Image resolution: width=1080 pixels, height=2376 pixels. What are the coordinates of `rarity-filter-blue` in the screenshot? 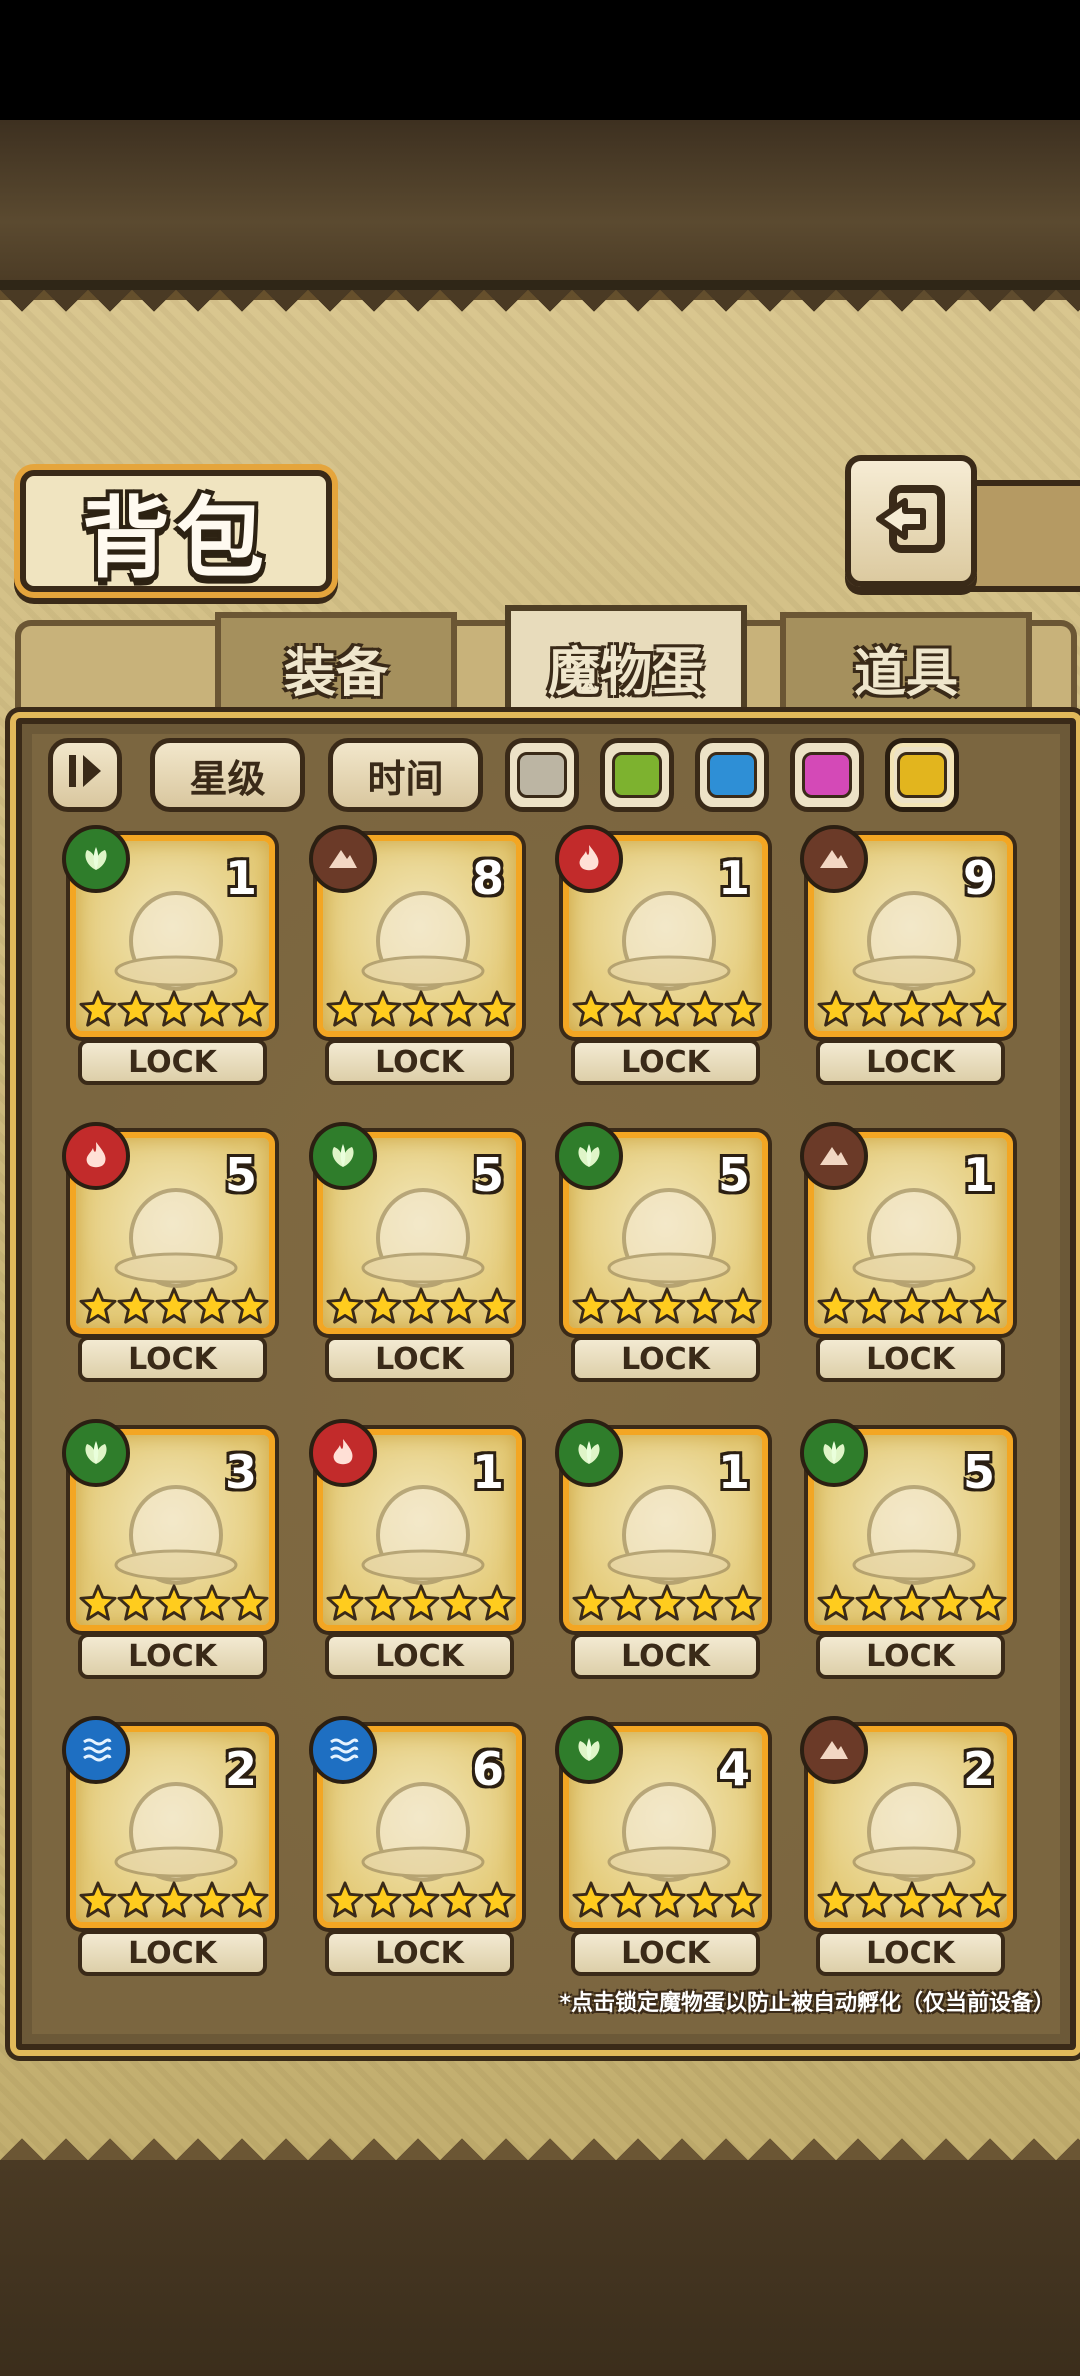 It's located at (732, 775).